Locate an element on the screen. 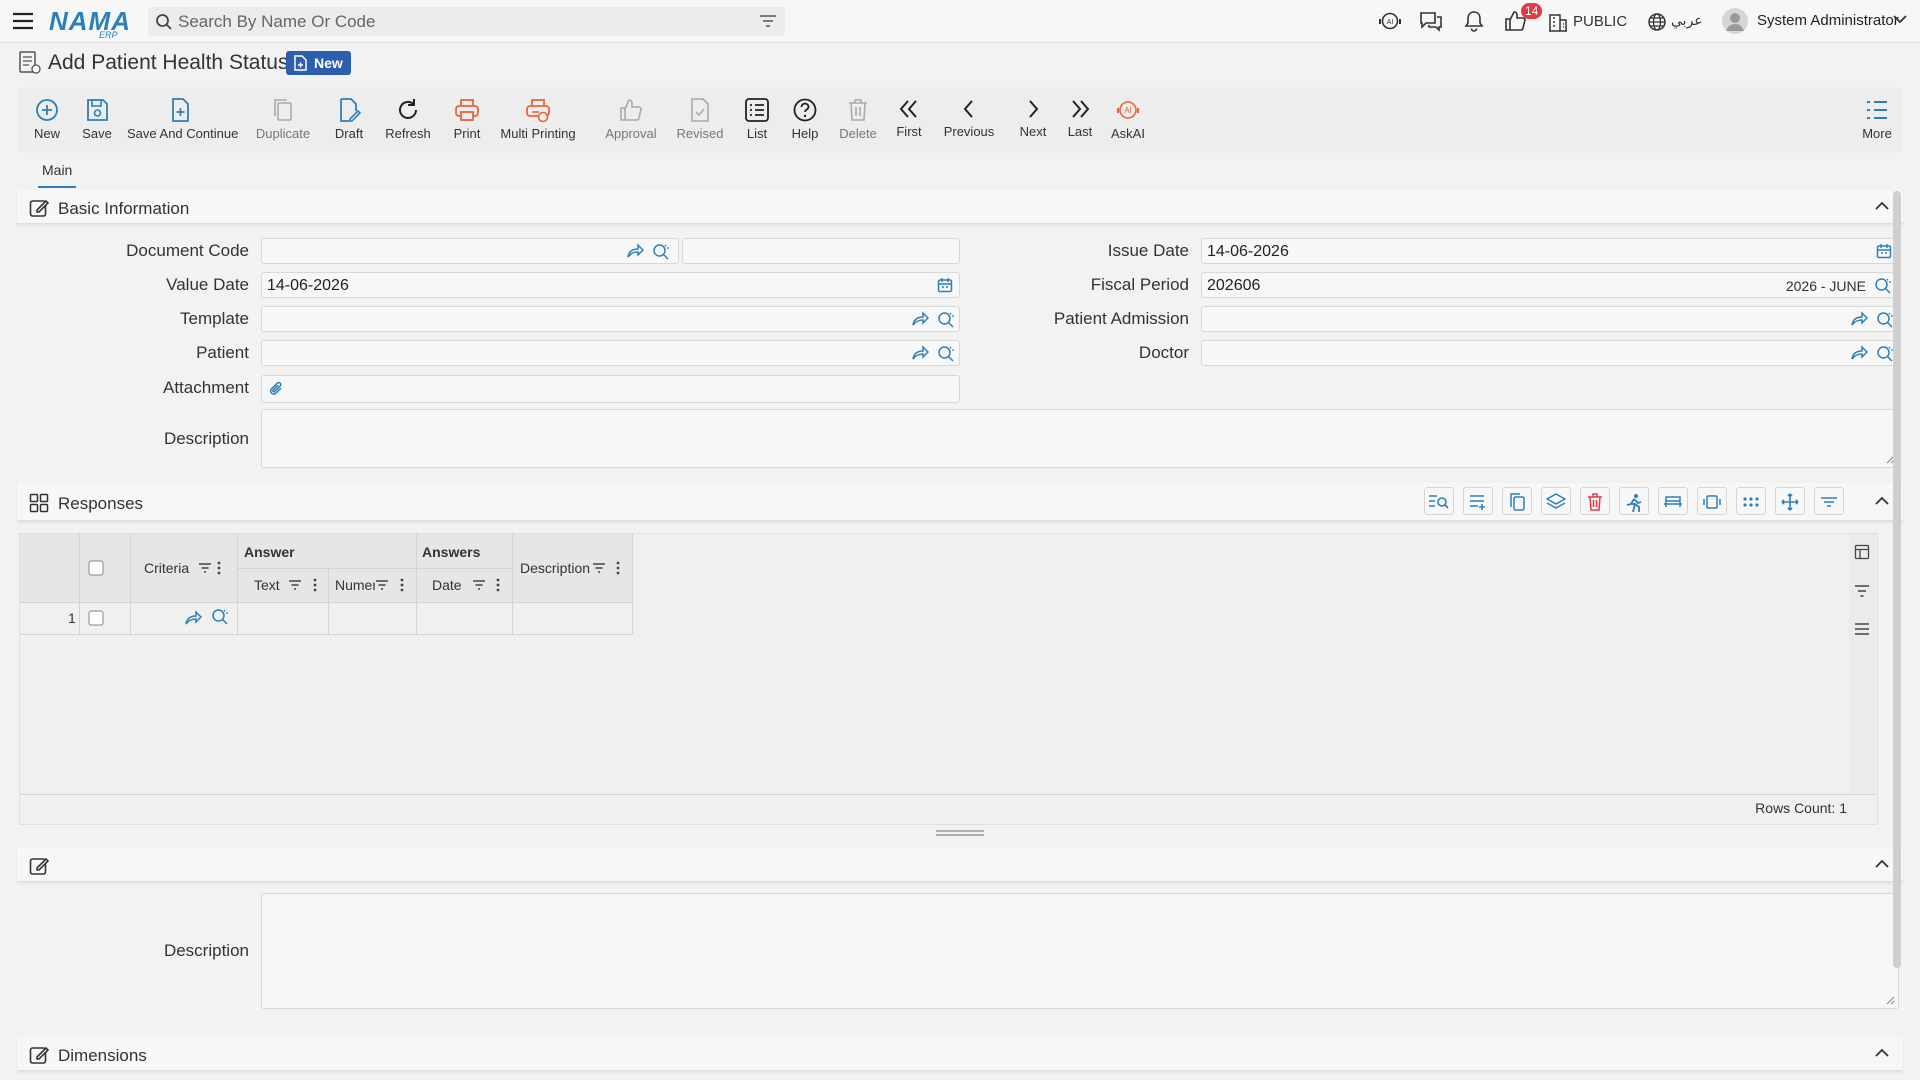  dimensions-header: Dimensions is located at coordinates (960, 1054).